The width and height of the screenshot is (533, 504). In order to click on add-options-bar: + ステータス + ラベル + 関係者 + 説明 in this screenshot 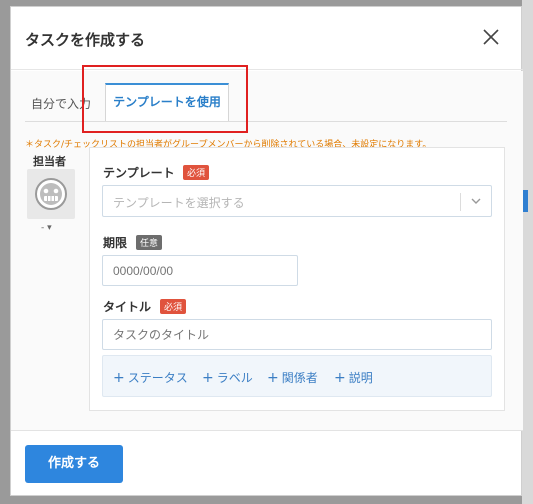, I will do `click(297, 376)`.